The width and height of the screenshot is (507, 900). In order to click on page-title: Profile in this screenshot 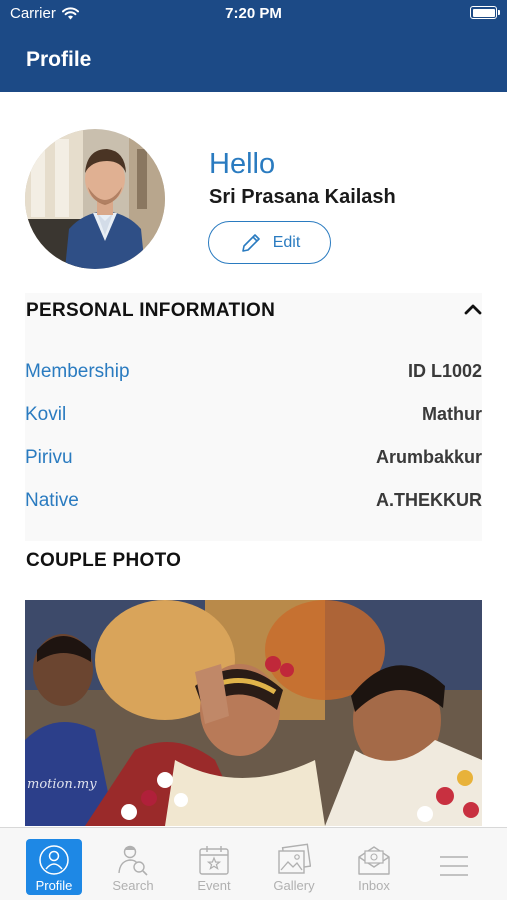, I will do `click(59, 59)`.